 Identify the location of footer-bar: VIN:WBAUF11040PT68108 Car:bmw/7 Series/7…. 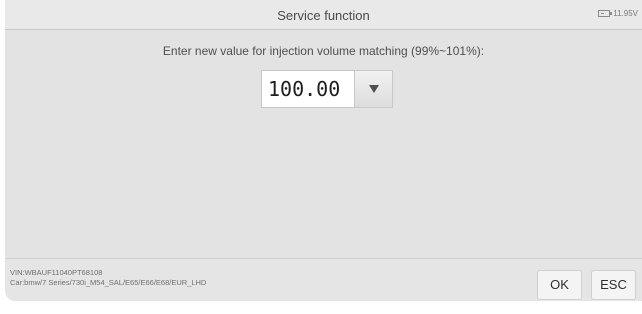
(323, 279).